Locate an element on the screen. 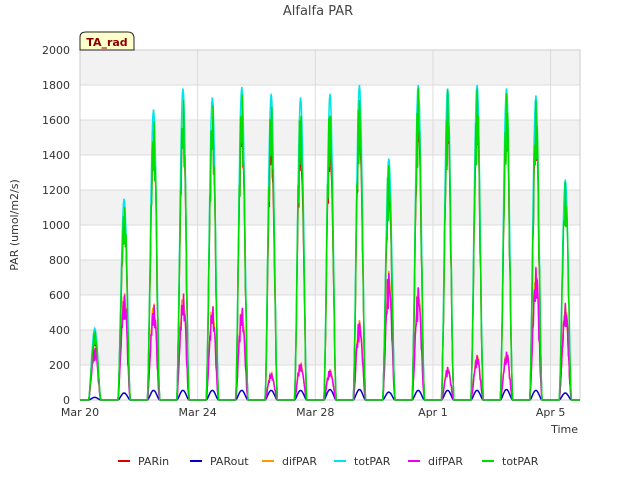  x-tick-label: Mar 28 is located at coordinates (315, 412).